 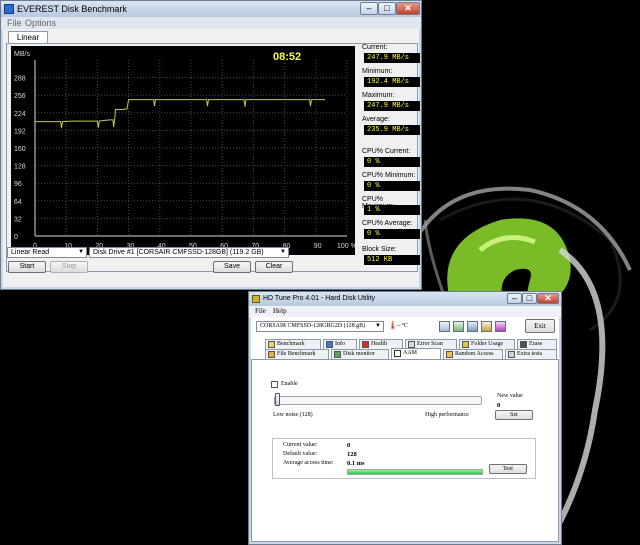 What do you see at coordinates (300, 445) in the screenshot?
I see `current-value-label: Current value:` at bounding box center [300, 445].